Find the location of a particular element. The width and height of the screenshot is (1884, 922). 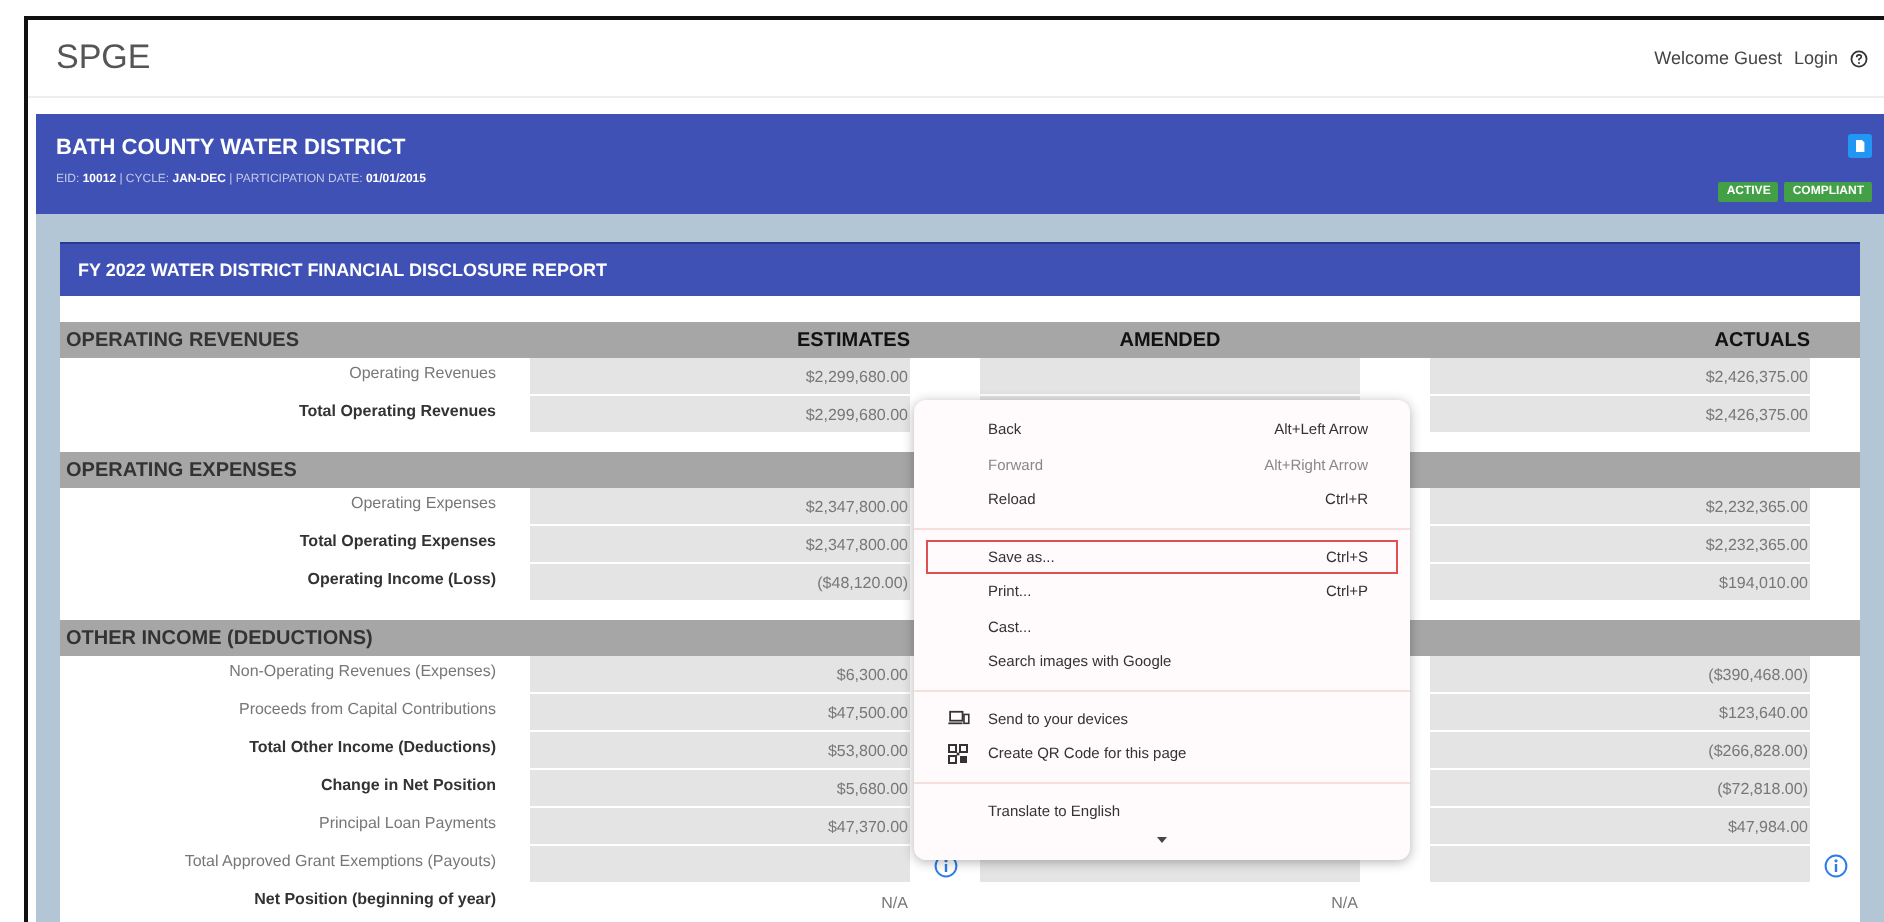

estimate-value: N/A is located at coordinates (894, 904).